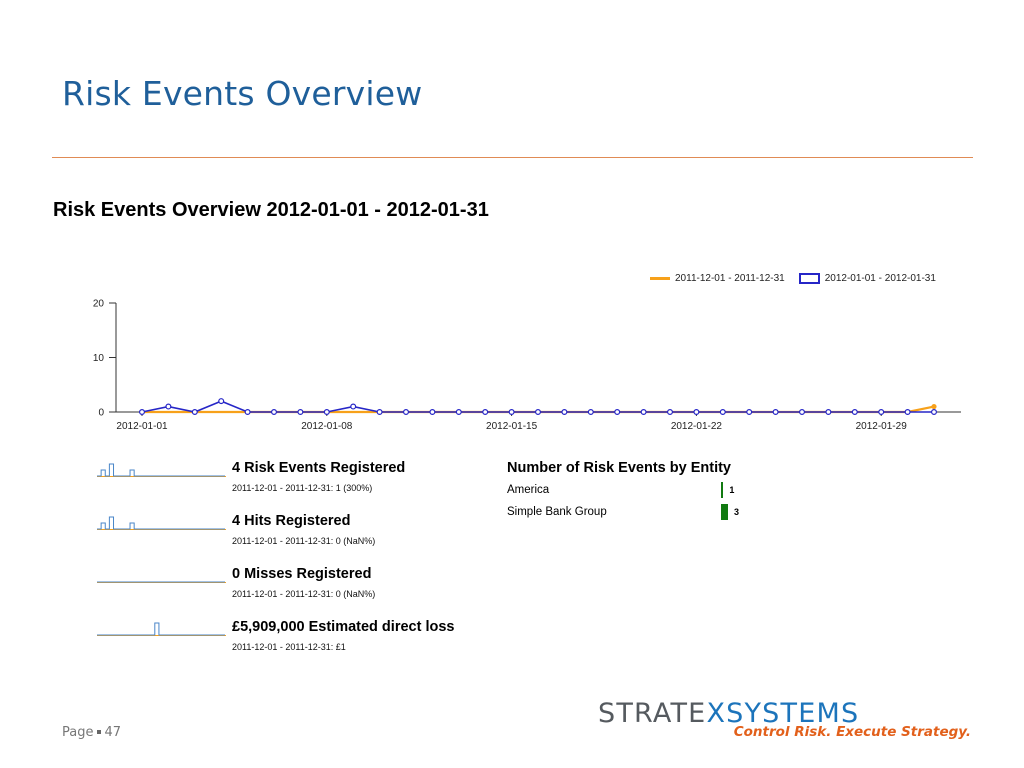 This screenshot has width=1024, height=768. Describe the element at coordinates (732, 490) in the screenshot. I see `entity-value-america: 1` at that location.